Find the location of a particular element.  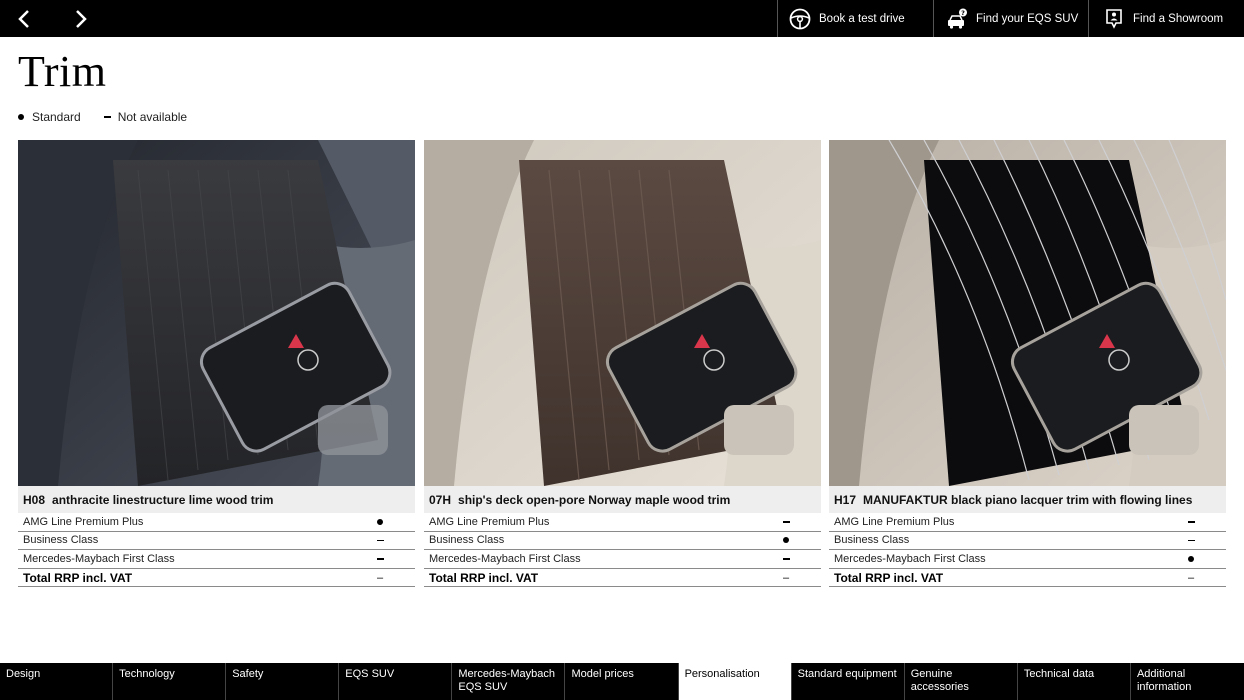

find-showroom-button: Find a Showroom is located at coordinates (1166, 18).